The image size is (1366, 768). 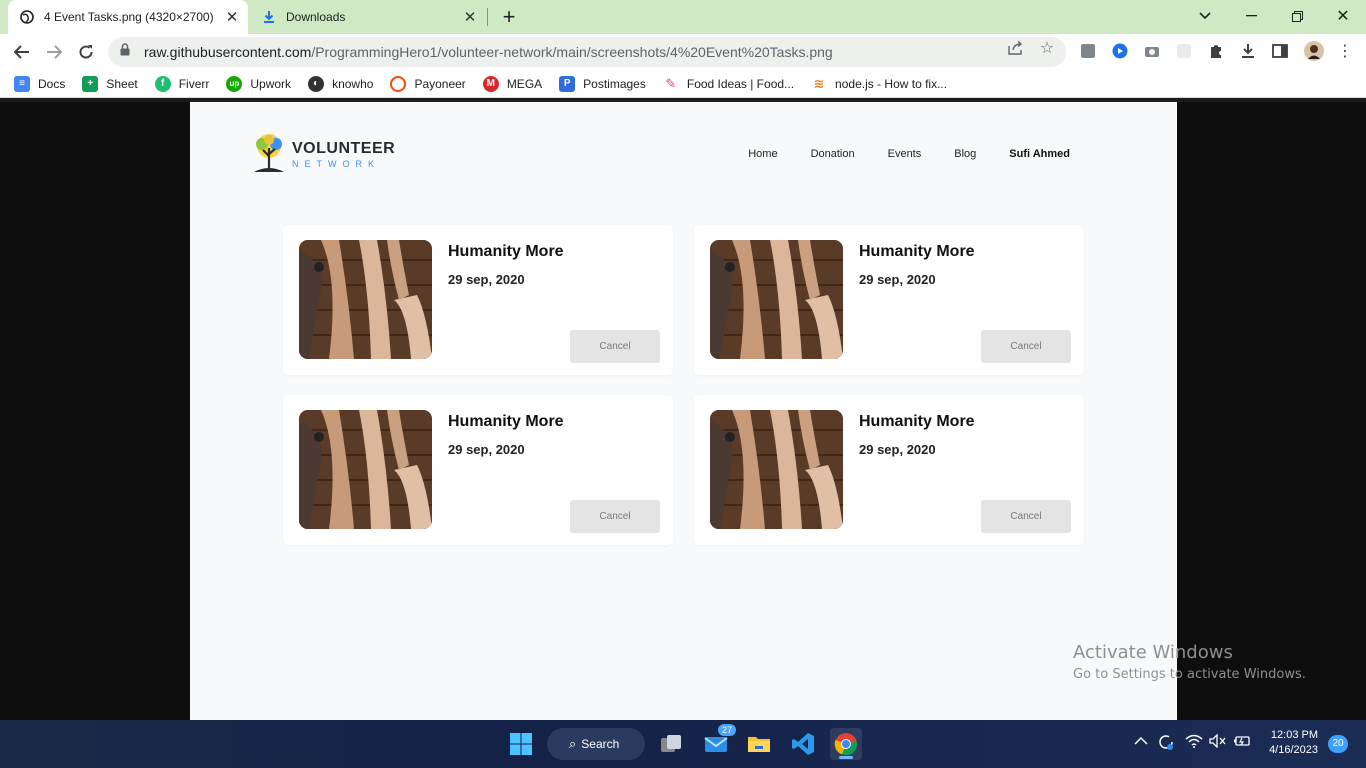 I want to click on tab-search-icon, so click(x=1205, y=16).